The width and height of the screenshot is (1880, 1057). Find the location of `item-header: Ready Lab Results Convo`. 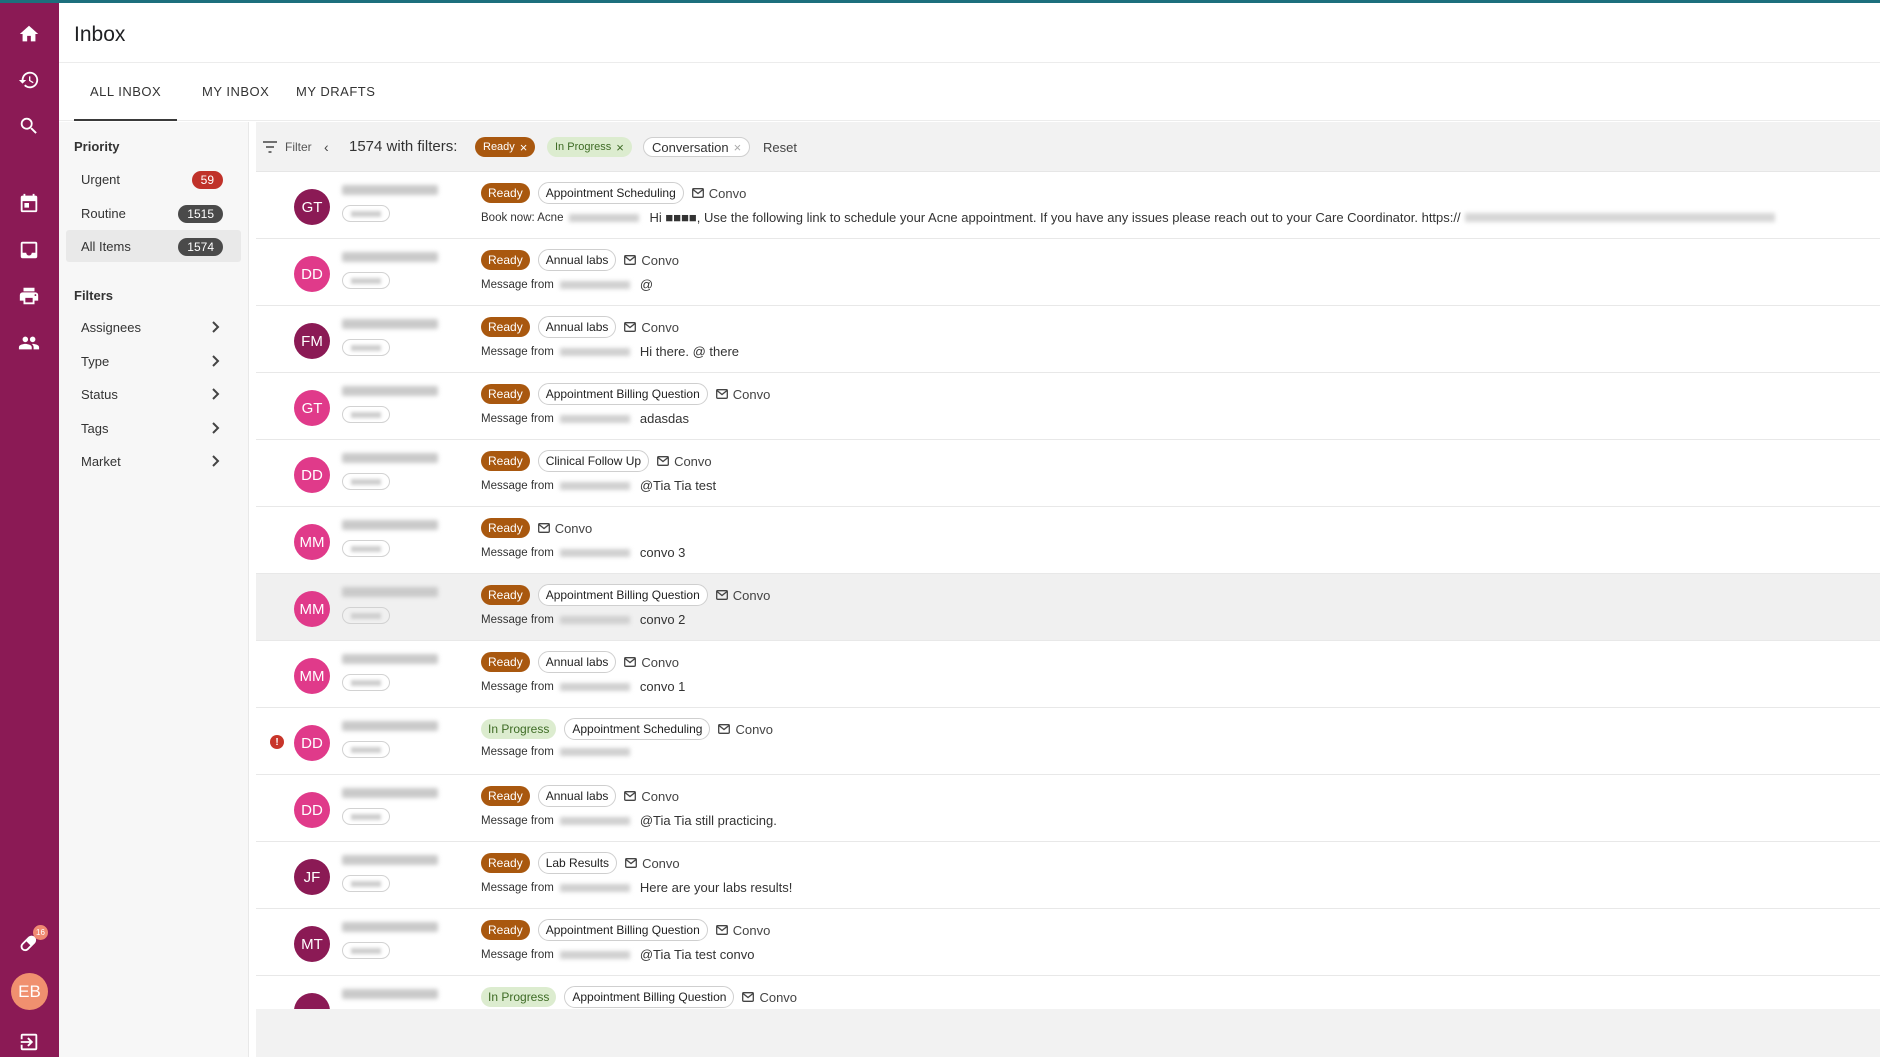

item-header: Ready Lab Results Convo is located at coordinates (580, 863).